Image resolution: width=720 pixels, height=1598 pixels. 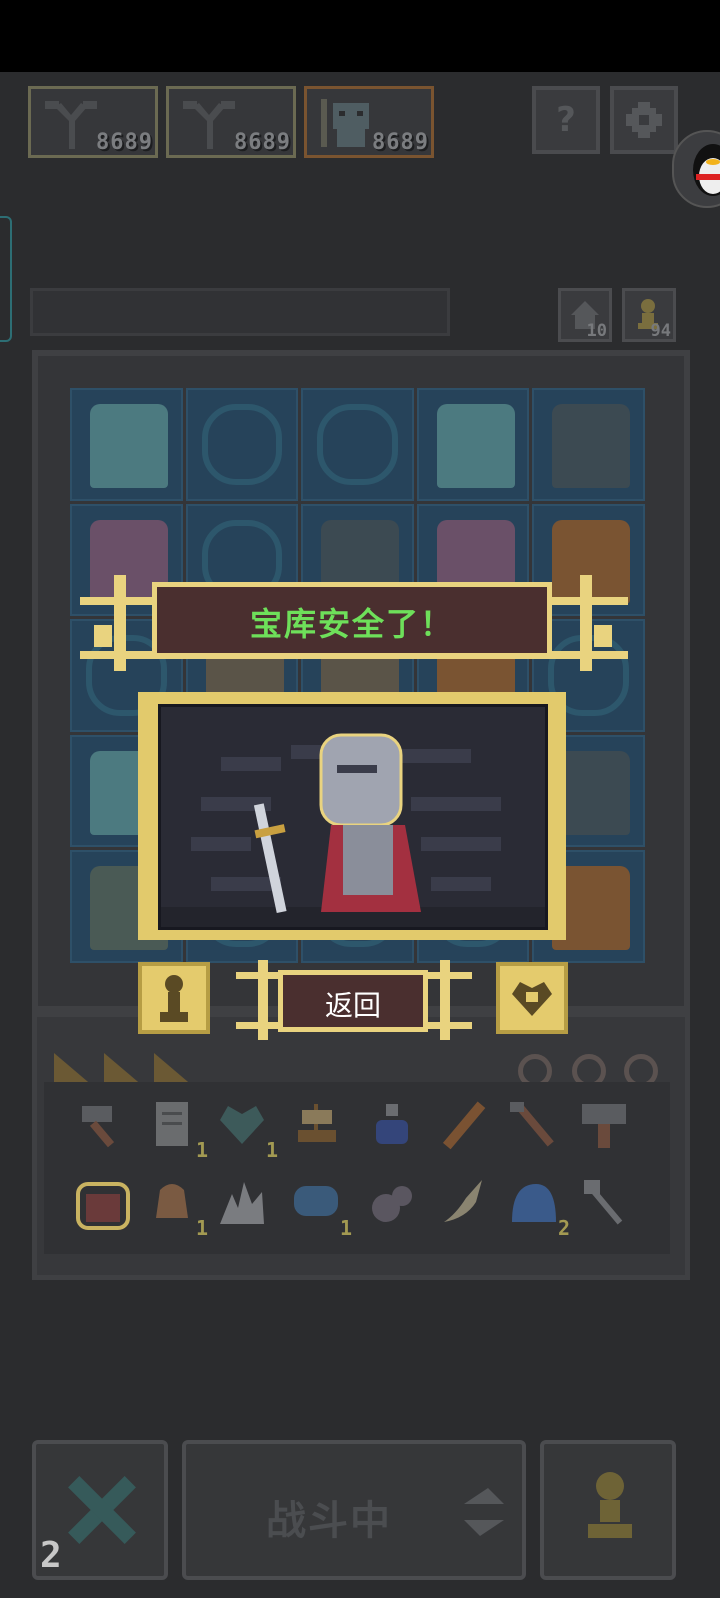 I want to click on status-bar, so click(x=360, y=36).